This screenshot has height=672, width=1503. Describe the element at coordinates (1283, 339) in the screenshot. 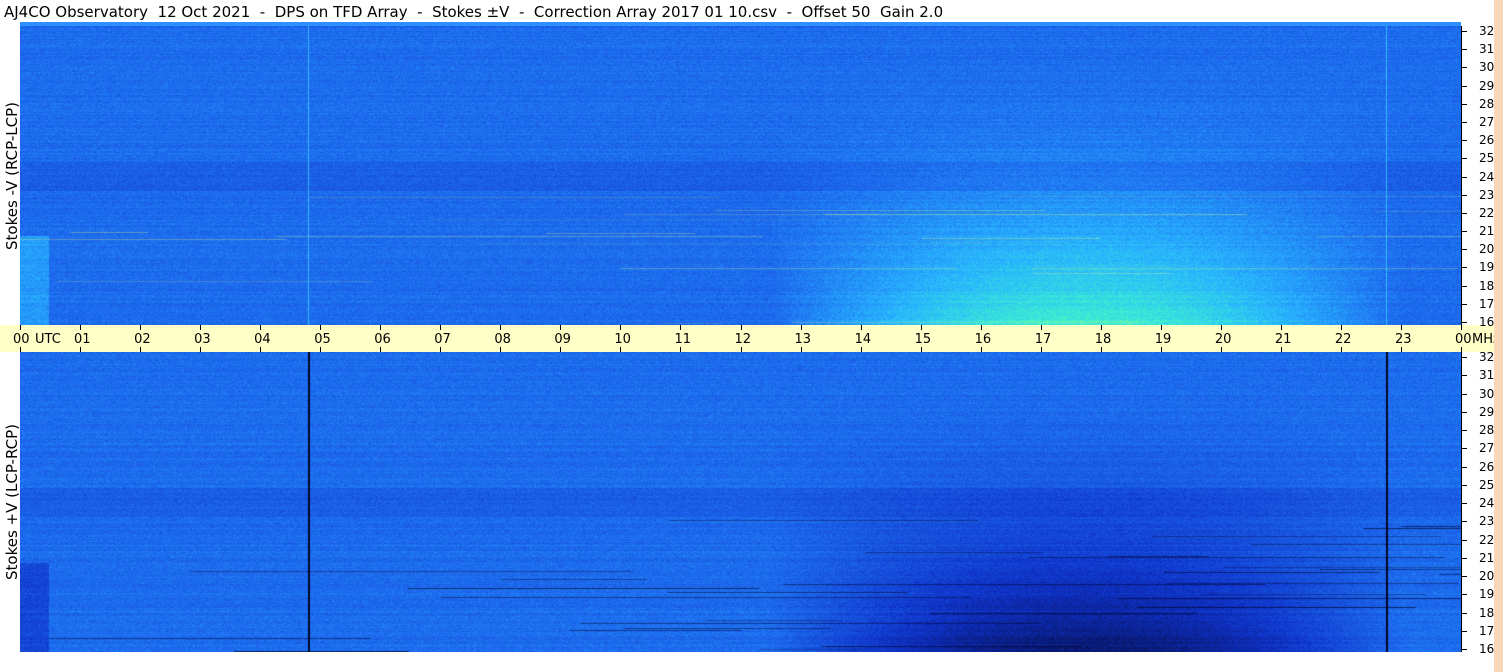

I see `x-tick-label: 21` at that location.